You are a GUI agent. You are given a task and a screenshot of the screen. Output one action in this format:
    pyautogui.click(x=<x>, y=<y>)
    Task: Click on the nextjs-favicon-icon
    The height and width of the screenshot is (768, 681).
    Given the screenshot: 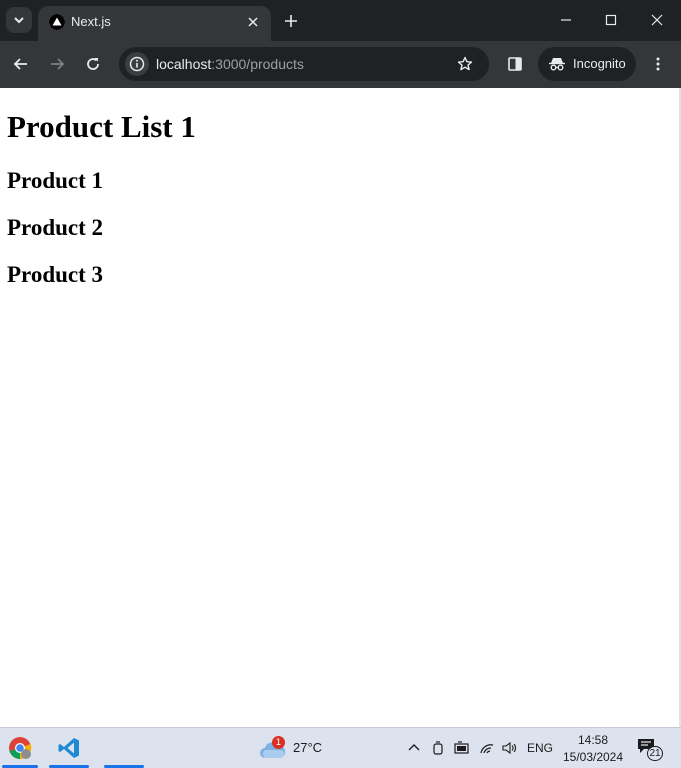 What is the action you would take?
    pyautogui.click(x=57, y=22)
    